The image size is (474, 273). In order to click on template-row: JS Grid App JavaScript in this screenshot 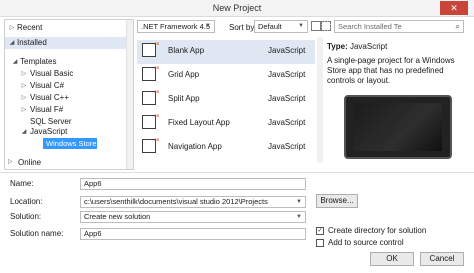, I will do `click(226, 76)`.